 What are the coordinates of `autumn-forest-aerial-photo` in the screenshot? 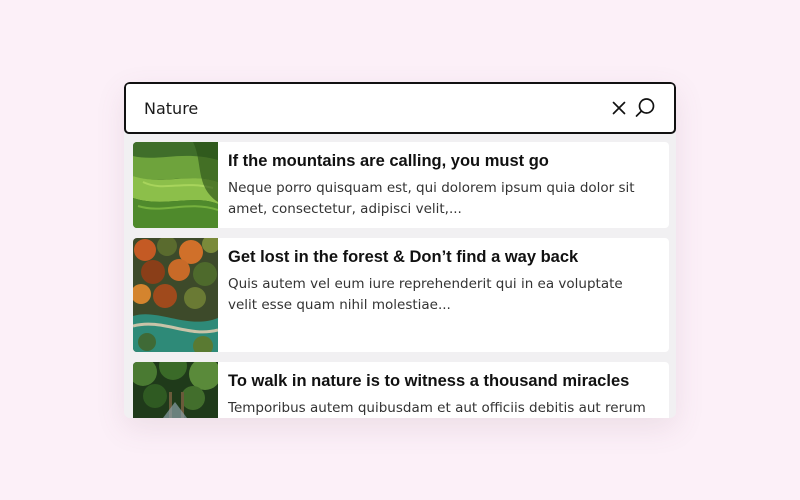 It's located at (175, 295).